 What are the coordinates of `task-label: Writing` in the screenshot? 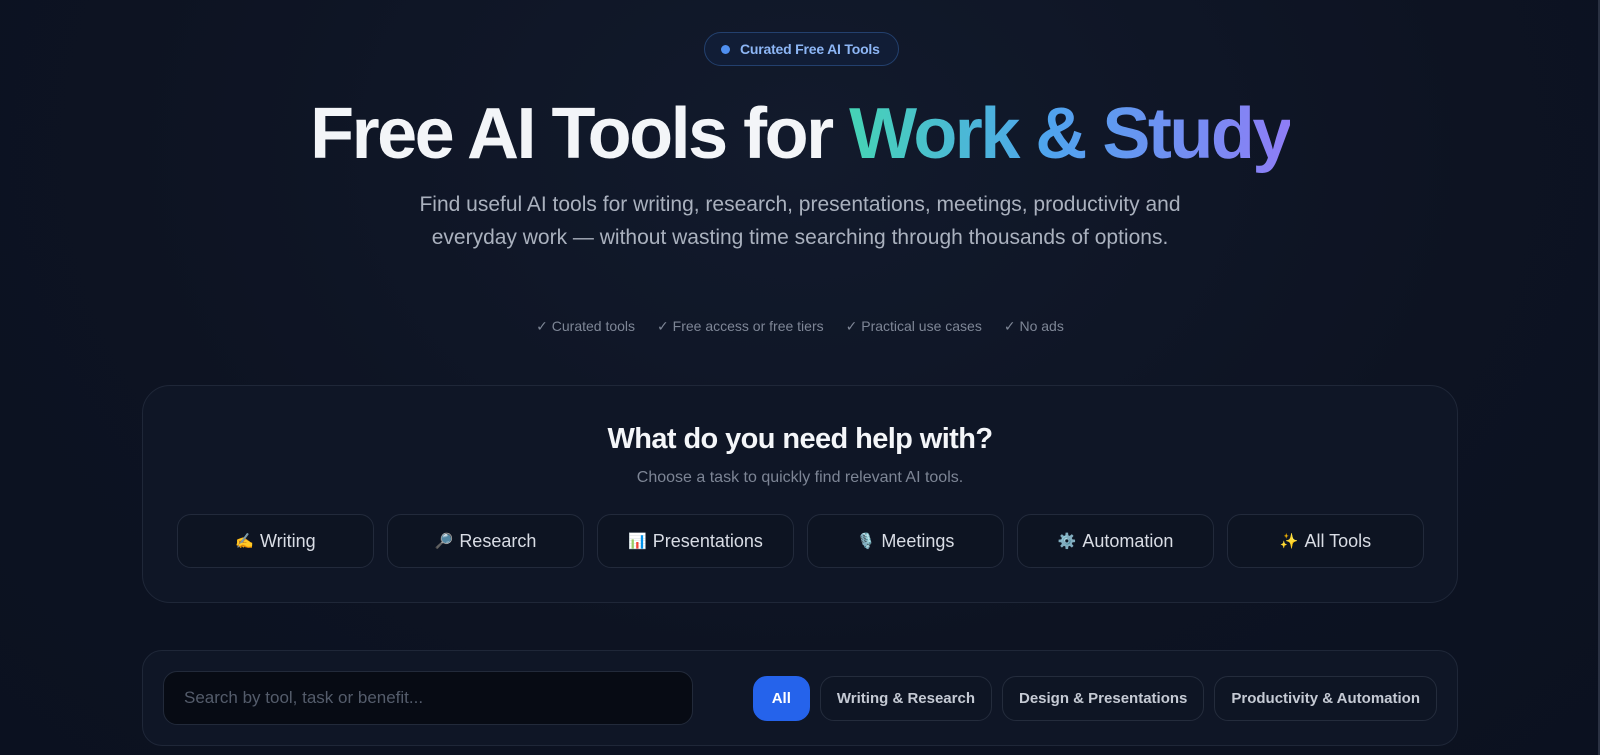 It's located at (288, 540).